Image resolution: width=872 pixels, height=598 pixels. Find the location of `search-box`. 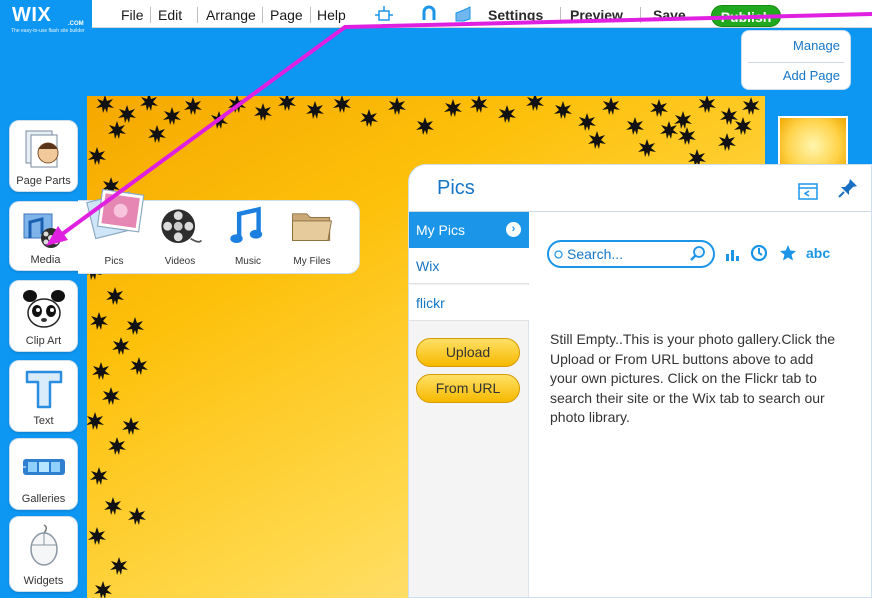

search-box is located at coordinates (631, 254).